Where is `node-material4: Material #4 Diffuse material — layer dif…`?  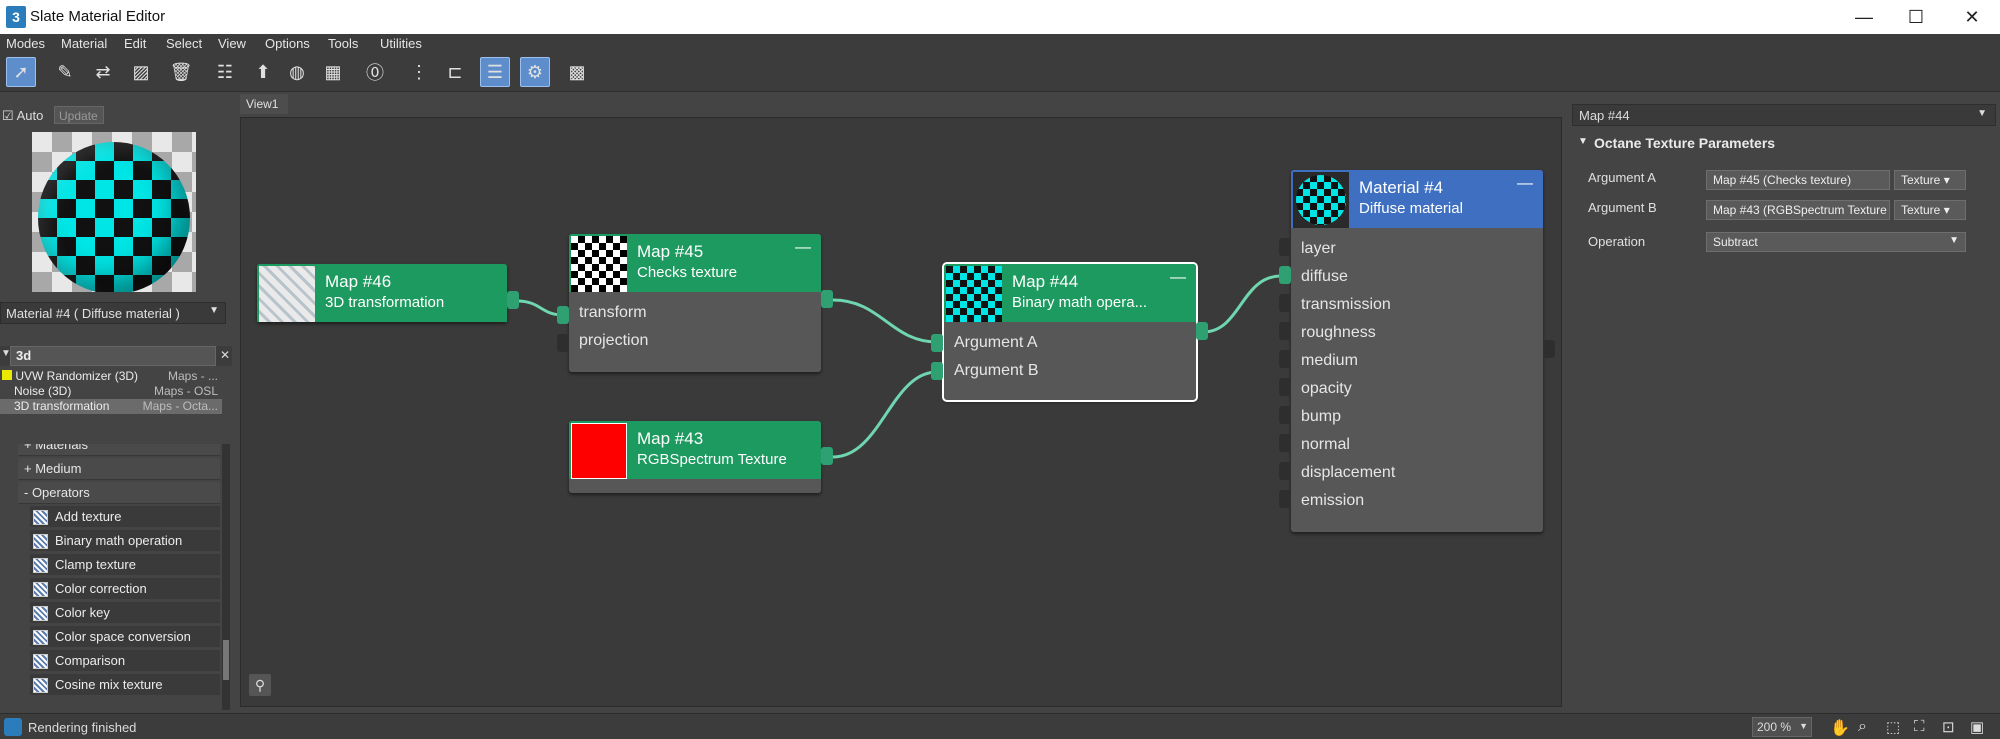 node-material4: Material #4 Diffuse material — layer dif… is located at coordinates (1417, 351).